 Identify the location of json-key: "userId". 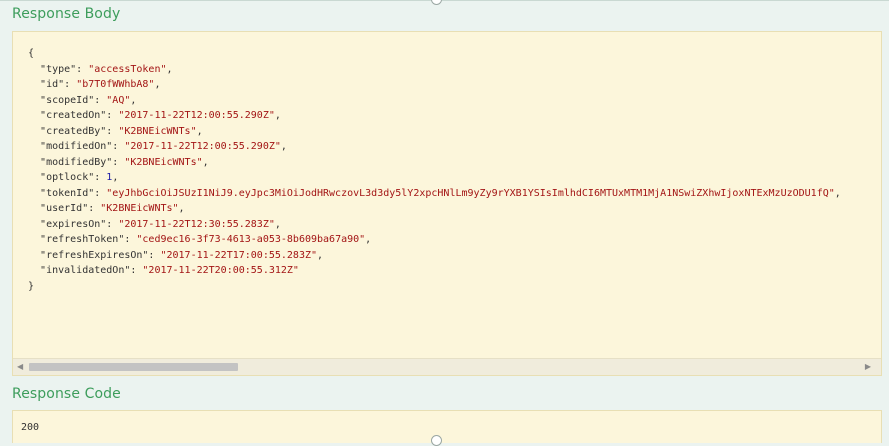
(64, 208).